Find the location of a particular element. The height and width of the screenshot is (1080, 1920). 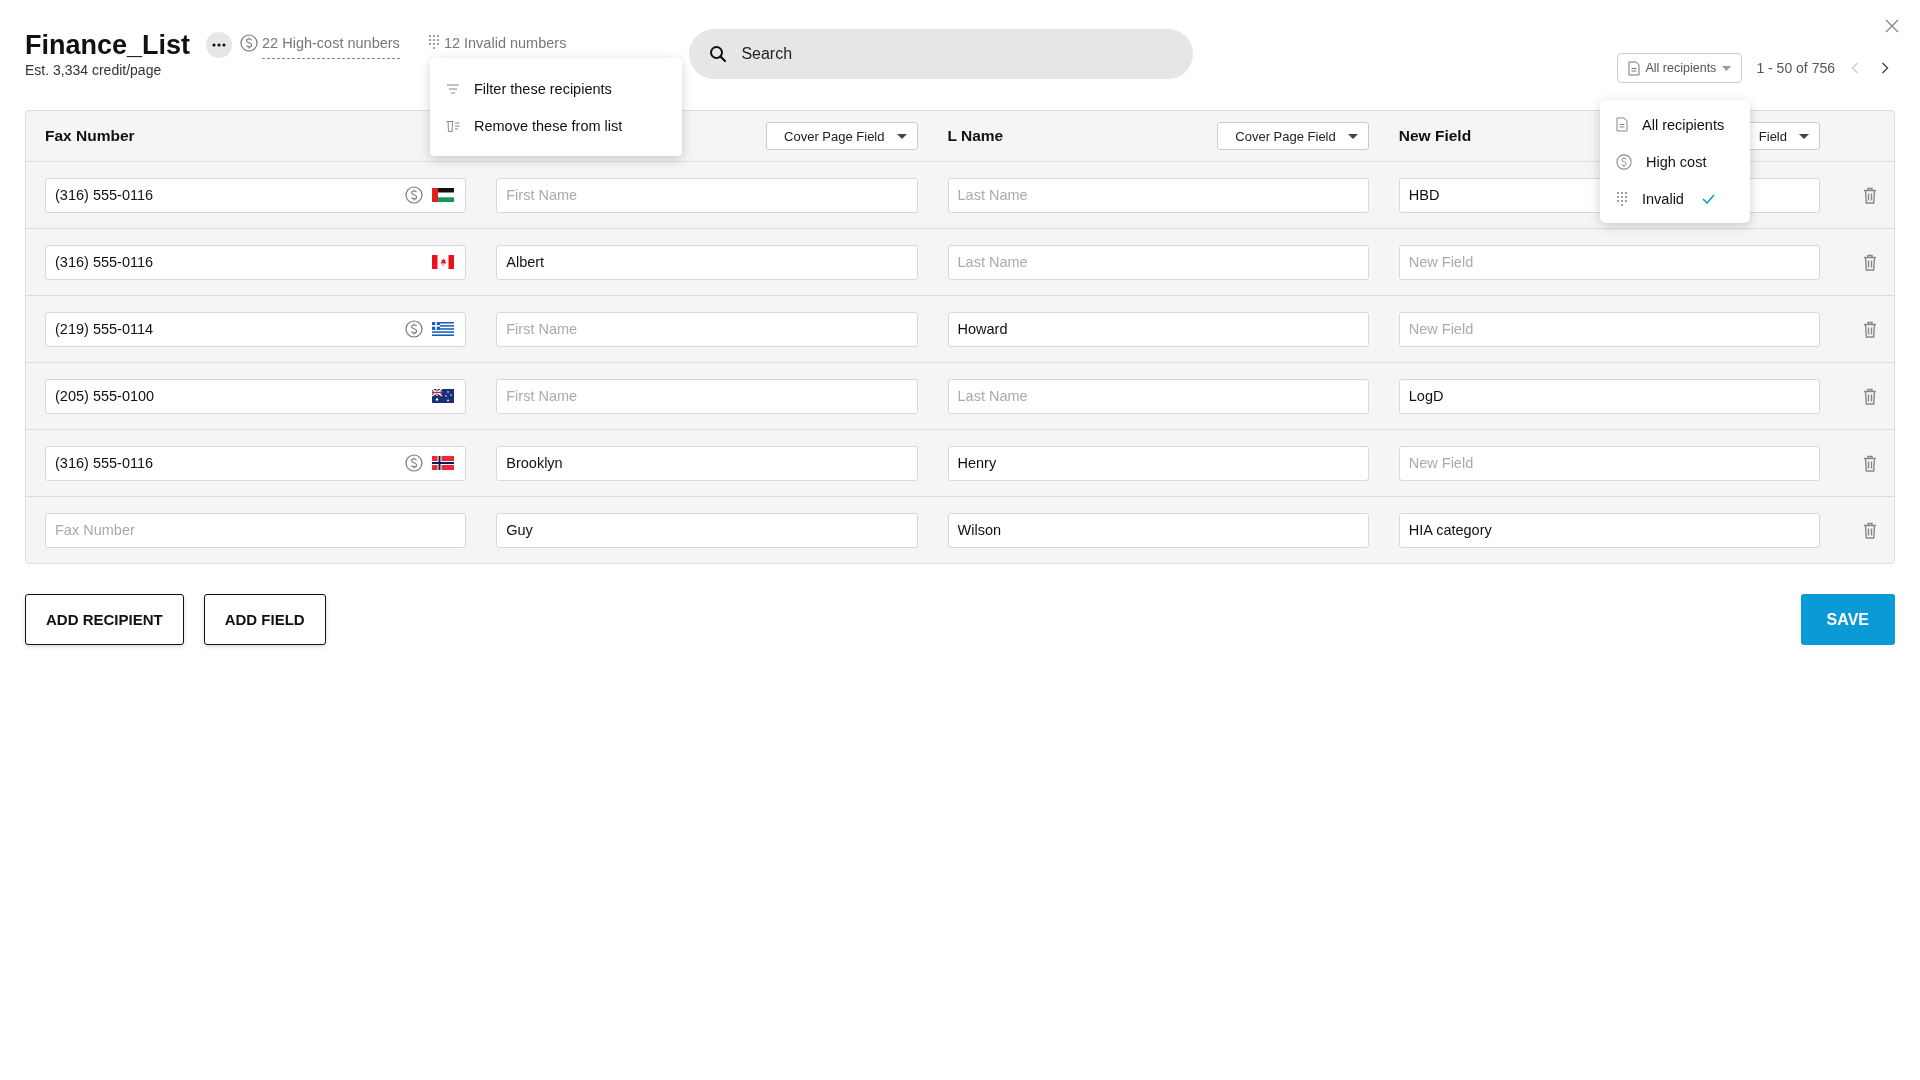

column-header: L Name is located at coordinates (975, 136).